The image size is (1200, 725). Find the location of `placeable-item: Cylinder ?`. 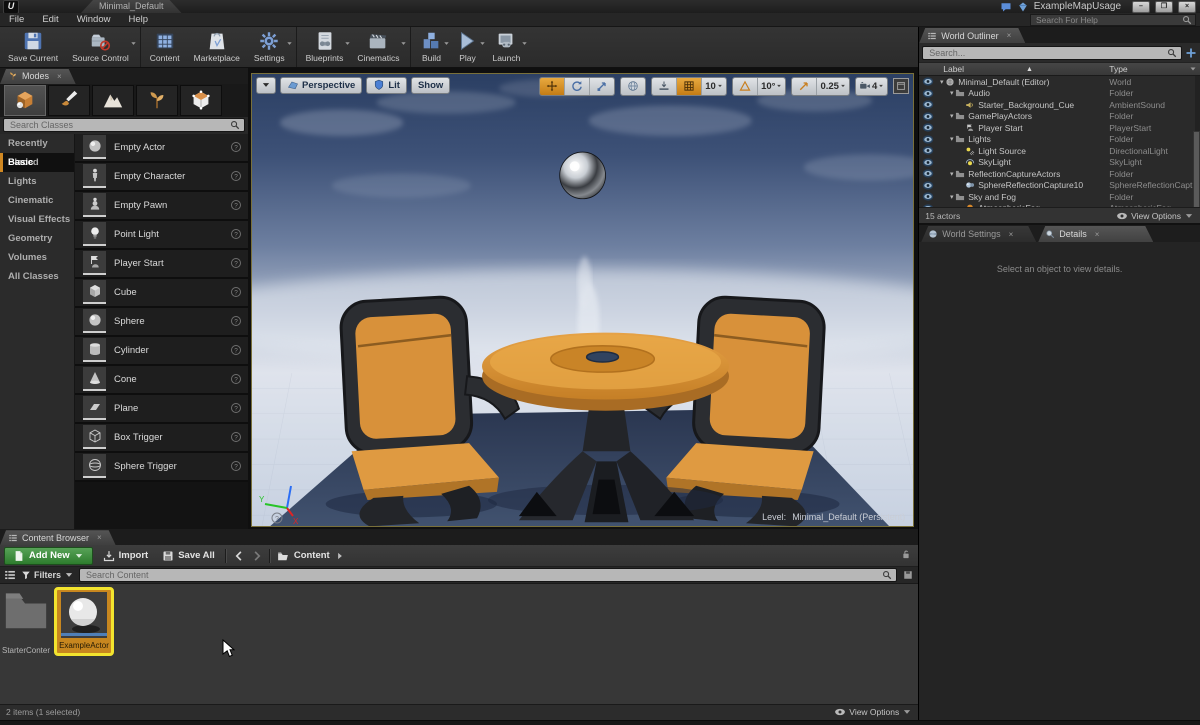

placeable-item: Cylinder ? is located at coordinates (161, 351).